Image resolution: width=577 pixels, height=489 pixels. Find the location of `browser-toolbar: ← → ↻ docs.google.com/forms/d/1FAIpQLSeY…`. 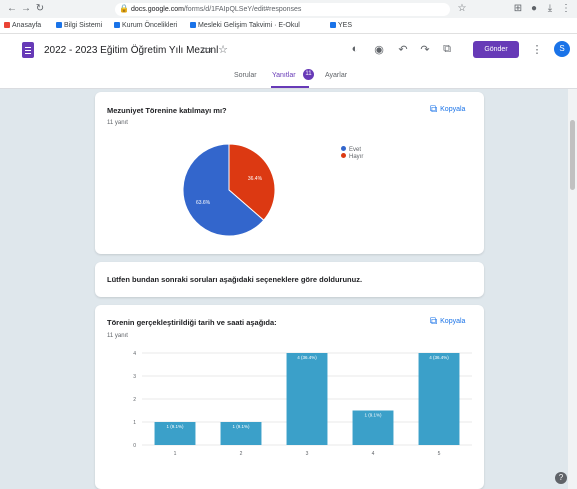

browser-toolbar: ← → ↻ docs.google.com/forms/d/1FAIpQLSeY… is located at coordinates (288, 9).